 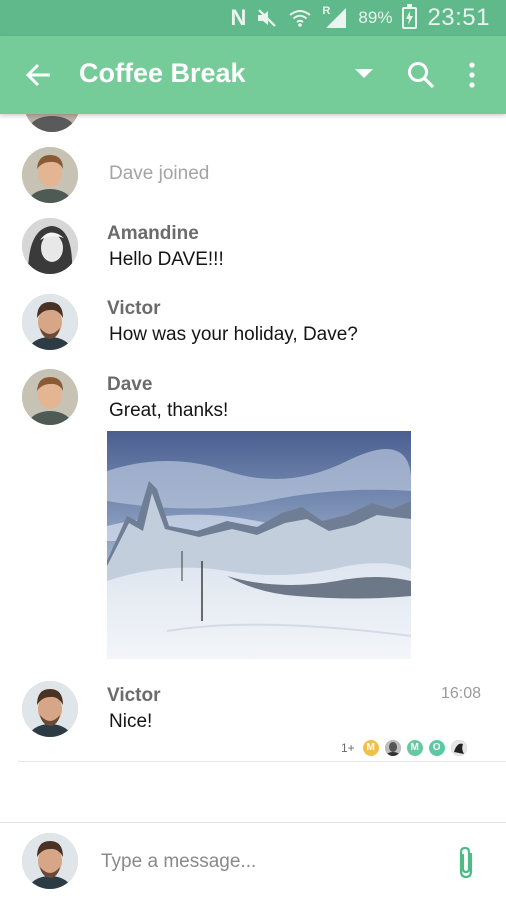 What do you see at coordinates (472, 75) in the screenshot?
I see `more-vert-icon` at bounding box center [472, 75].